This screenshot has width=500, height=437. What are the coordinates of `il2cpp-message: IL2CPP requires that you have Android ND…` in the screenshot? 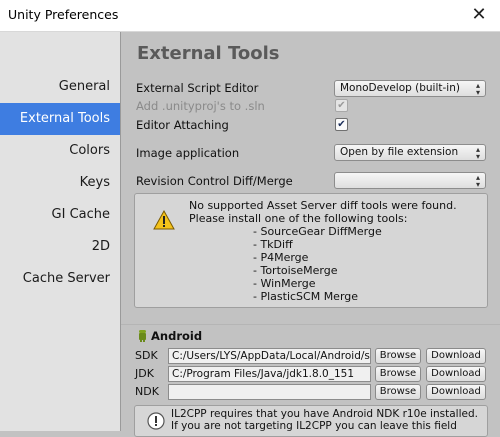 It's located at (324, 420).